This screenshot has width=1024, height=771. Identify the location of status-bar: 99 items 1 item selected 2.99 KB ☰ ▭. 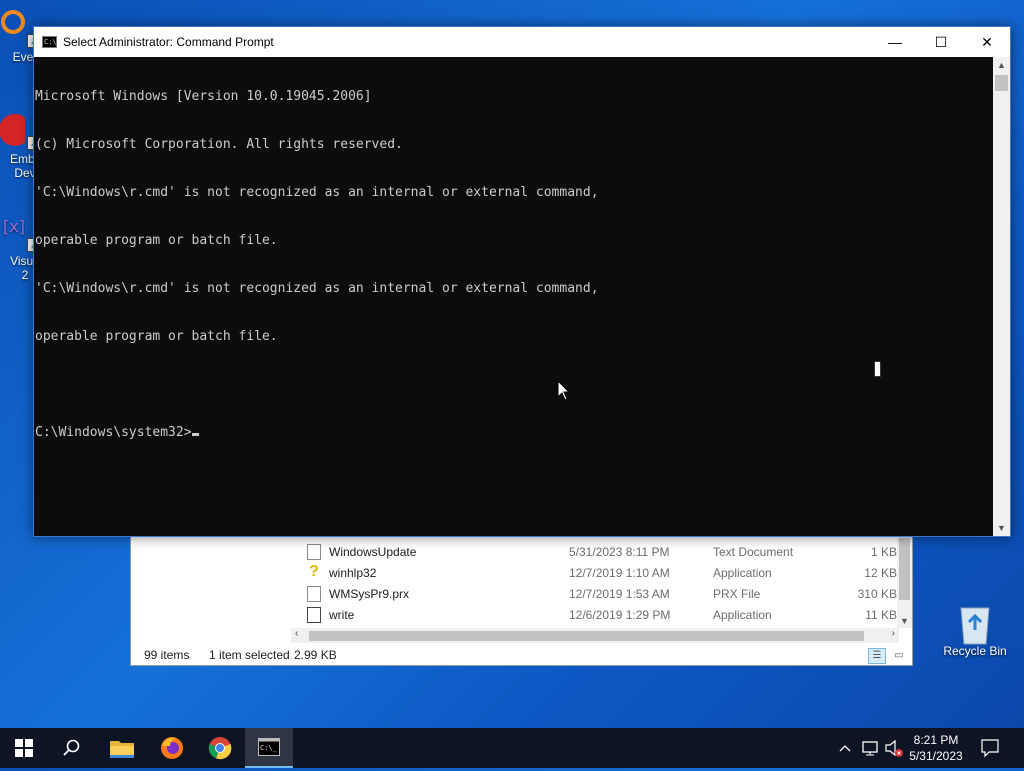
(521, 654).